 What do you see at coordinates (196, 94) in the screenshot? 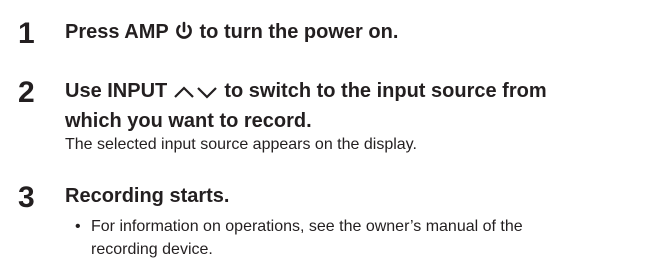
I see `up-down-arrows-icon` at bounding box center [196, 94].